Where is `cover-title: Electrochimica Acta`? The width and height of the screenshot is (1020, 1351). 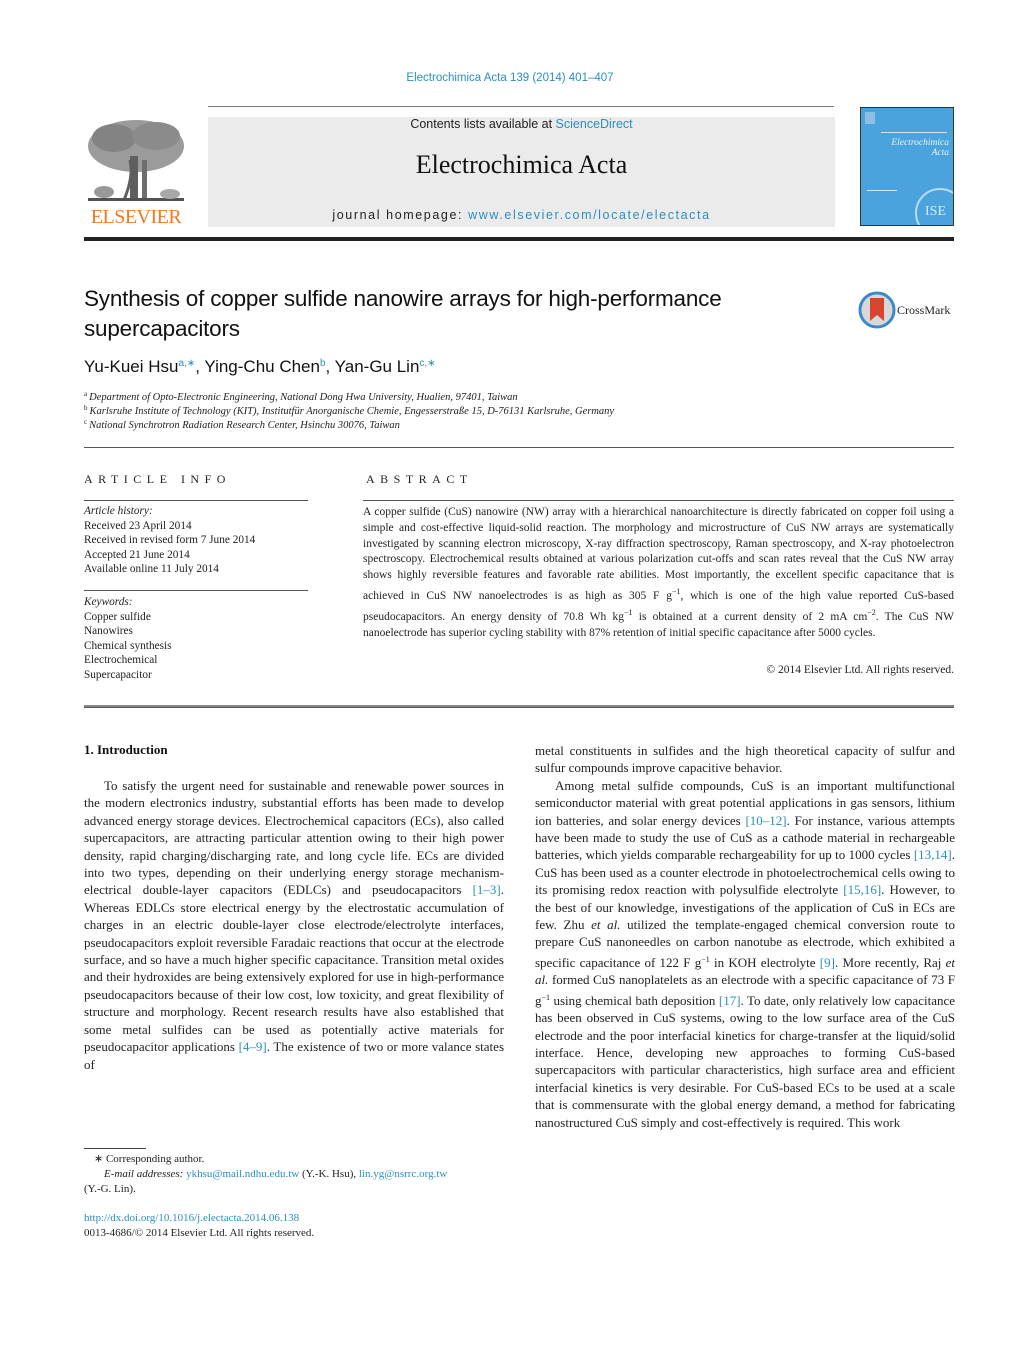 cover-title: Electrochimica Acta is located at coordinates (909, 148).